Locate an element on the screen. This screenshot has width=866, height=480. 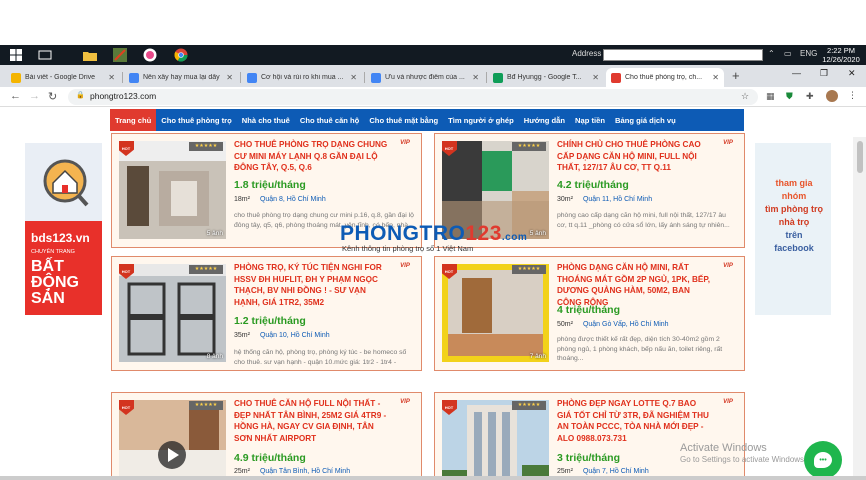
task-view-icon is located at coordinates (45, 55).